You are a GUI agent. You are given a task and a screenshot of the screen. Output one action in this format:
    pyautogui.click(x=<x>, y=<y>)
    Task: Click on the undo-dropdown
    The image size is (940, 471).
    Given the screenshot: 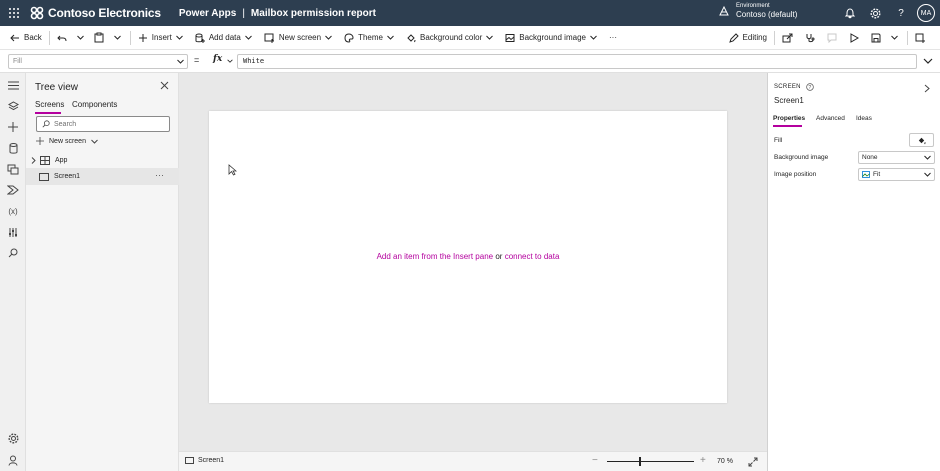 What is the action you would take?
    pyautogui.click(x=82, y=38)
    